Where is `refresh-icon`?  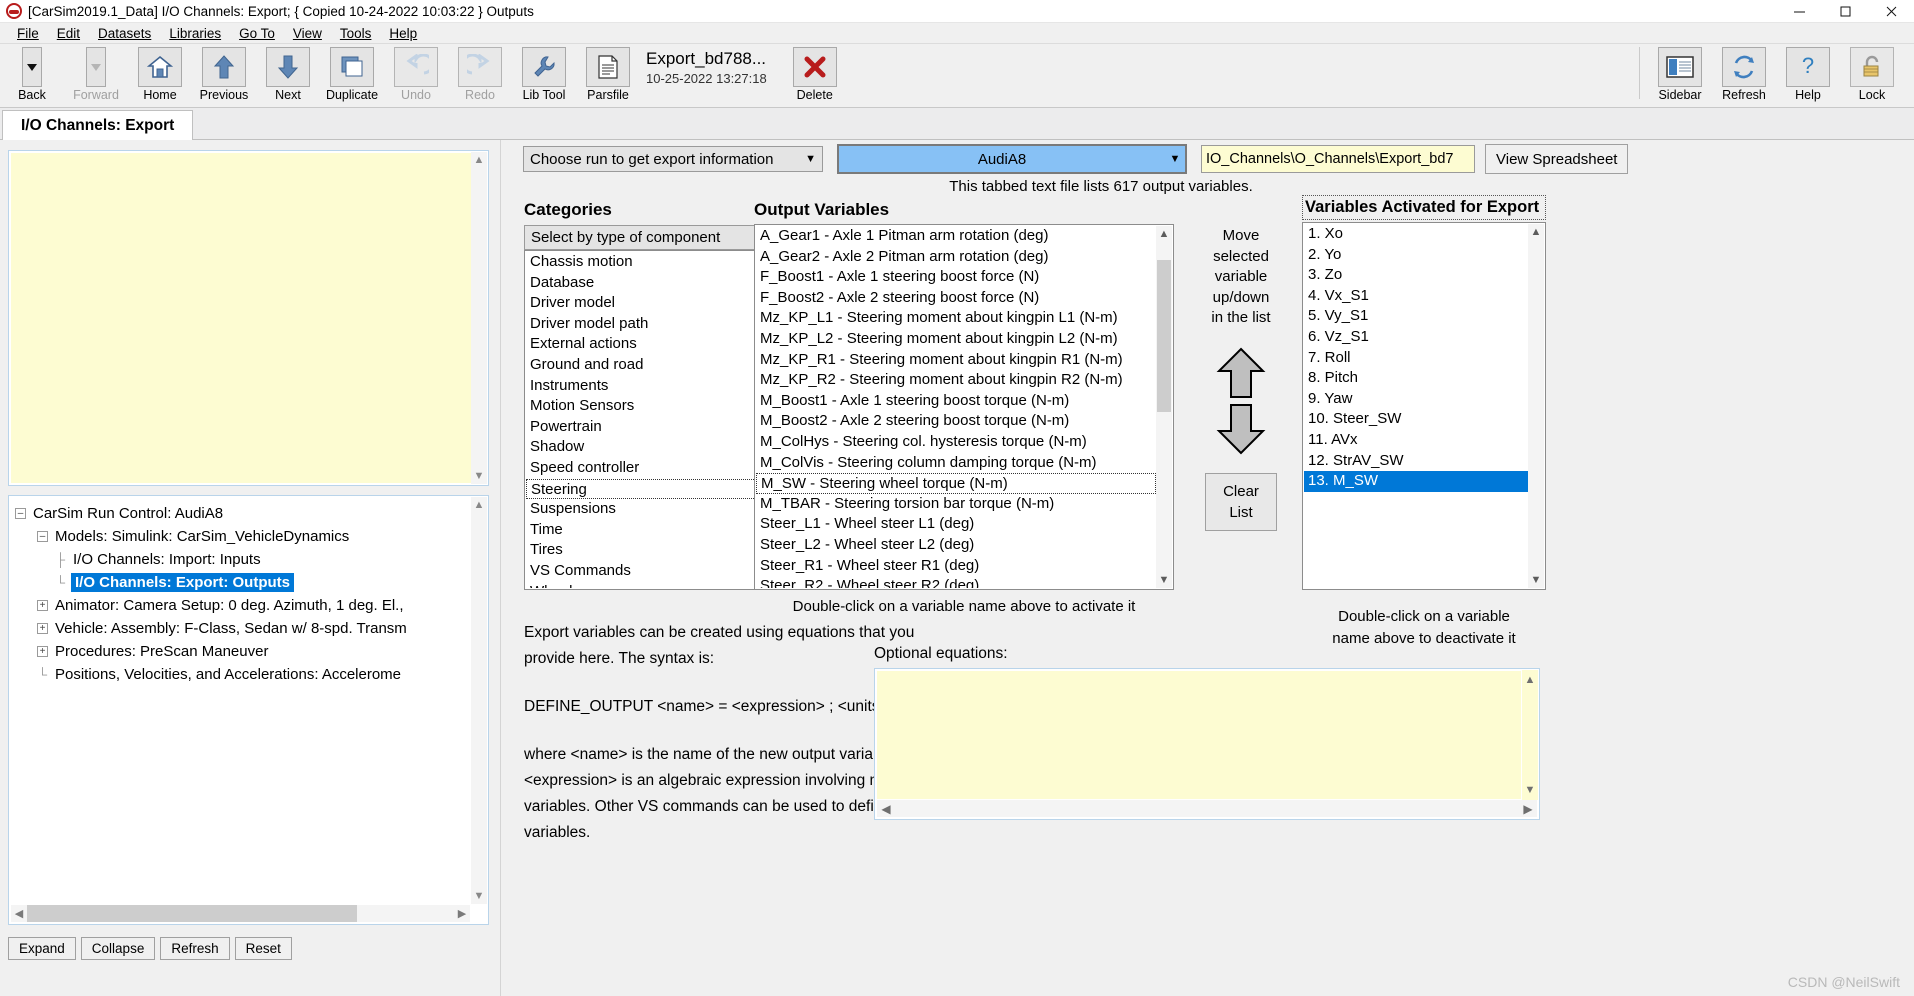 refresh-icon is located at coordinates (1744, 67).